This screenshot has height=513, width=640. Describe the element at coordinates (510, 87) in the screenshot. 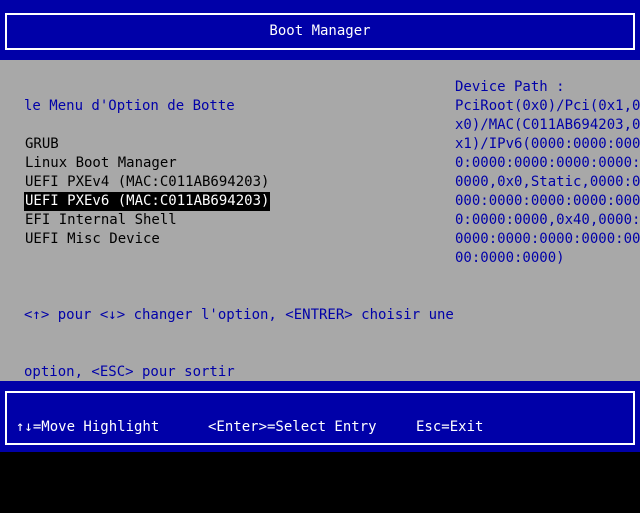

I see `device-path-heading: Device Path :` at that location.